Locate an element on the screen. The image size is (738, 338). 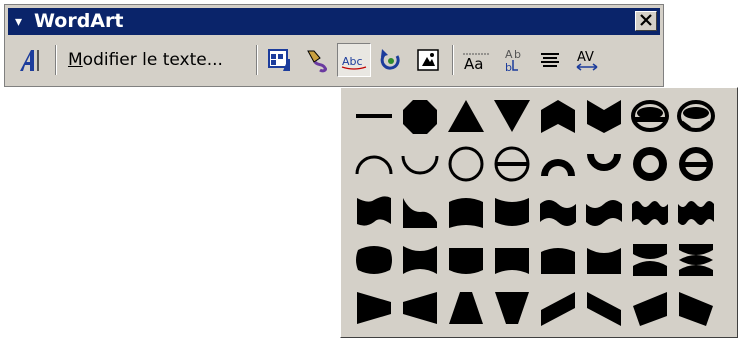
deflate-icon is located at coordinates (420, 260).